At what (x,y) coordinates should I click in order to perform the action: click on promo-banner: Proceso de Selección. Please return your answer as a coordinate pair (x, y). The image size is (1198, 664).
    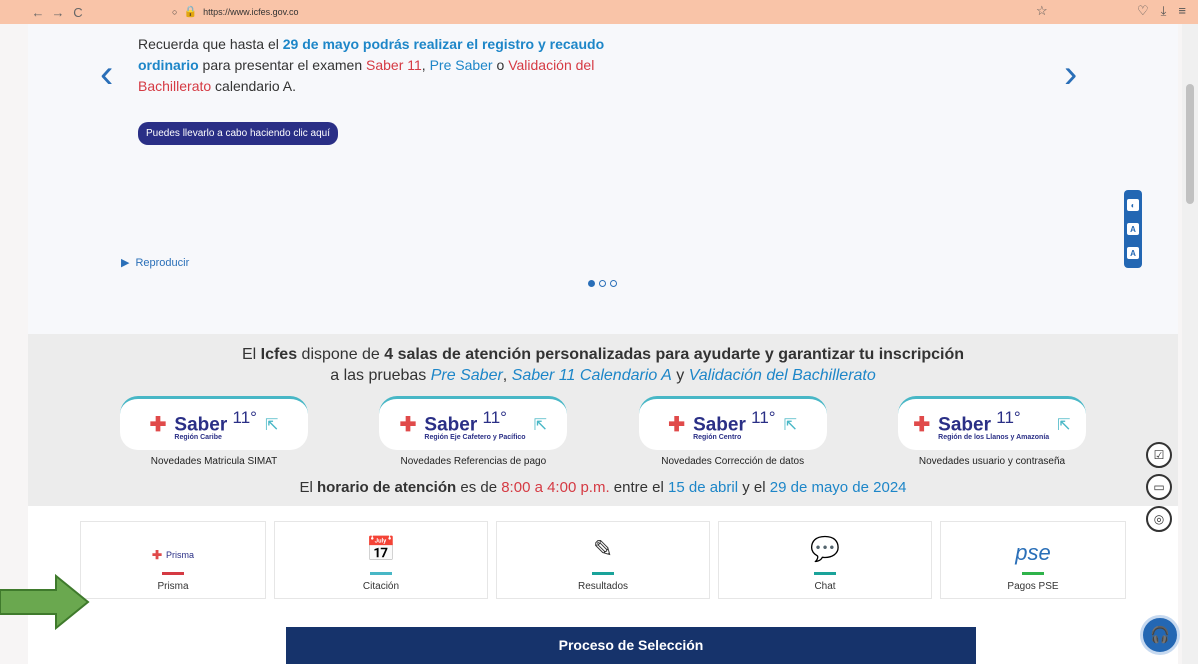
    Looking at the image, I should click on (631, 645).